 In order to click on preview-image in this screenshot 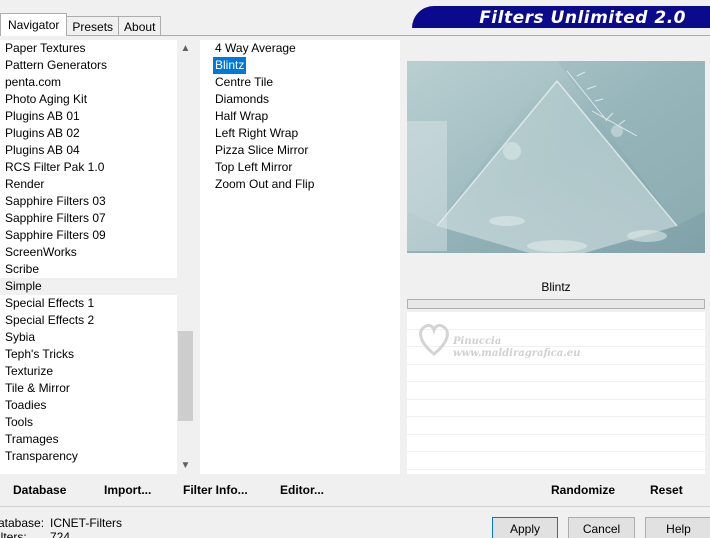, I will do `click(556, 157)`.